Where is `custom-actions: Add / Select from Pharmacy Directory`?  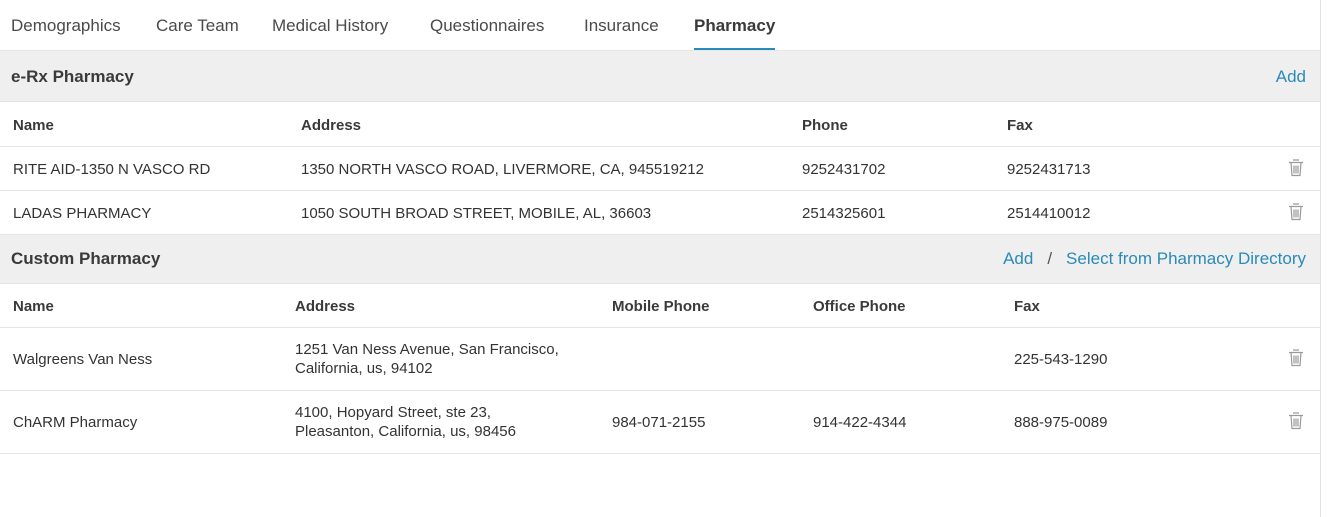
custom-actions: Add / Select from Pharmacy Directory is located at coordinates (1154, 259).